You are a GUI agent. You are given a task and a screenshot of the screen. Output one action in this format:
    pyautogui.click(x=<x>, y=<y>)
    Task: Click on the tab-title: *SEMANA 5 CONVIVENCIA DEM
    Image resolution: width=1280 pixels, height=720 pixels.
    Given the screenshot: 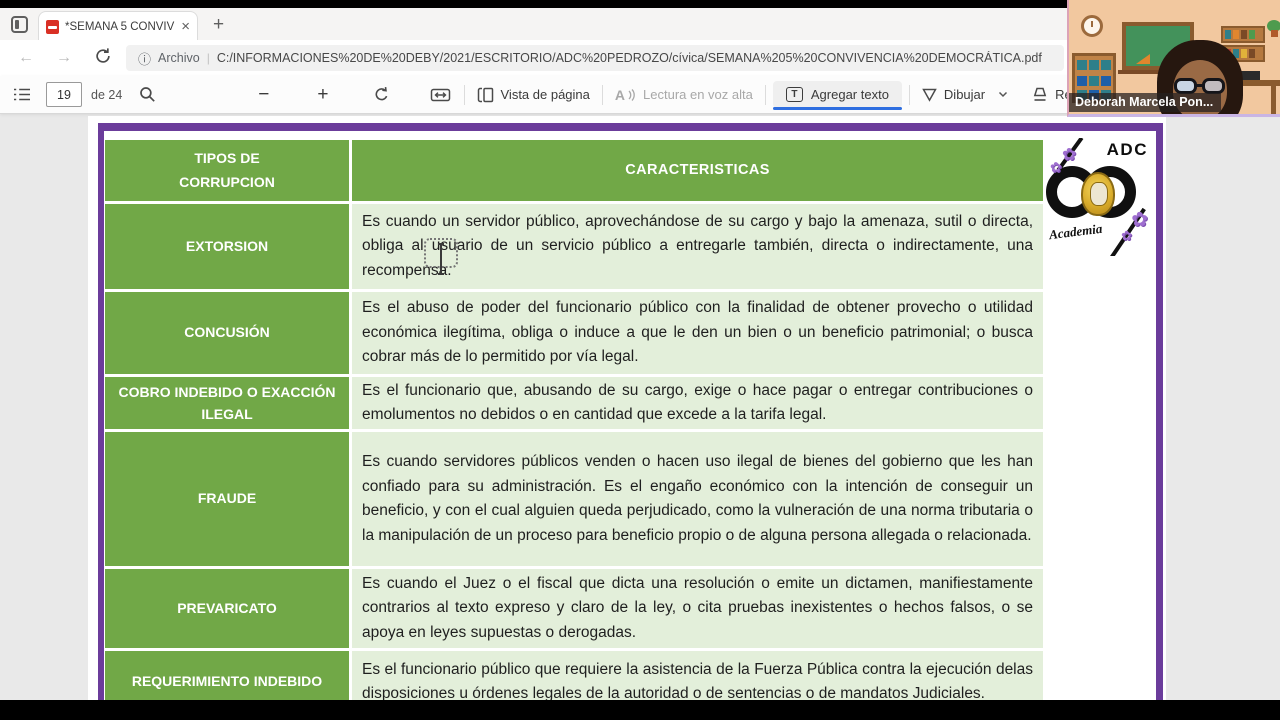 What is the action you would take?
    pyautogui.click(x=120, y=26)
    